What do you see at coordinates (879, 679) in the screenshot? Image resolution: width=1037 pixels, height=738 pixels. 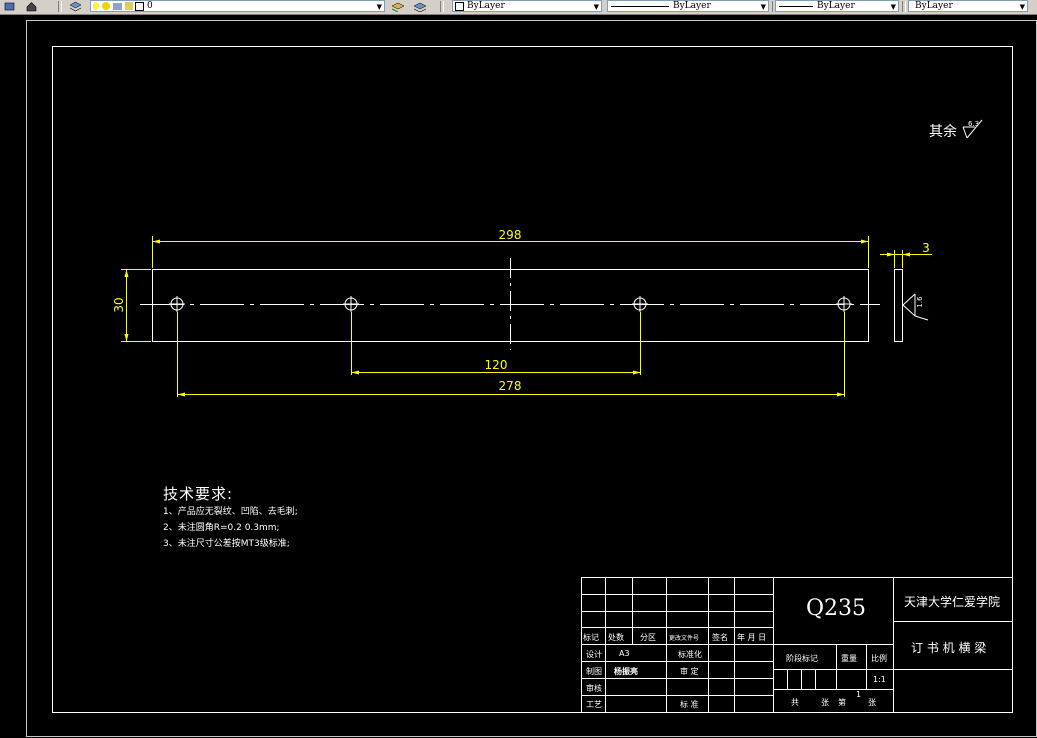 I see `scale-value: 1:1` at bounding box center [879, 679].